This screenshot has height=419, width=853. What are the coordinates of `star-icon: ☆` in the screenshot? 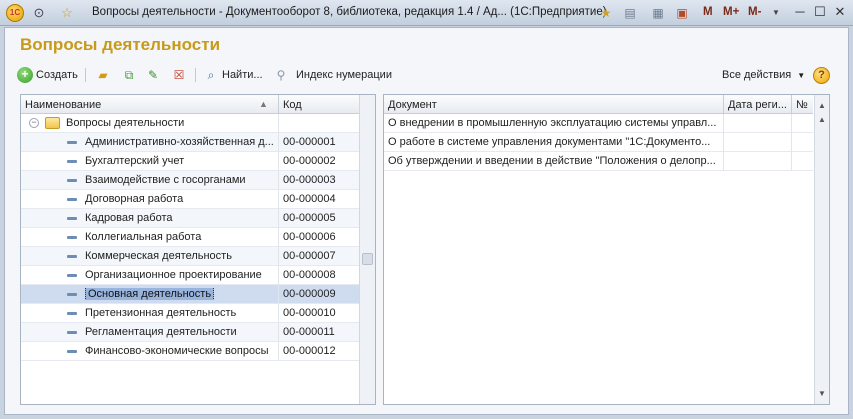 It's located at (67, 13).